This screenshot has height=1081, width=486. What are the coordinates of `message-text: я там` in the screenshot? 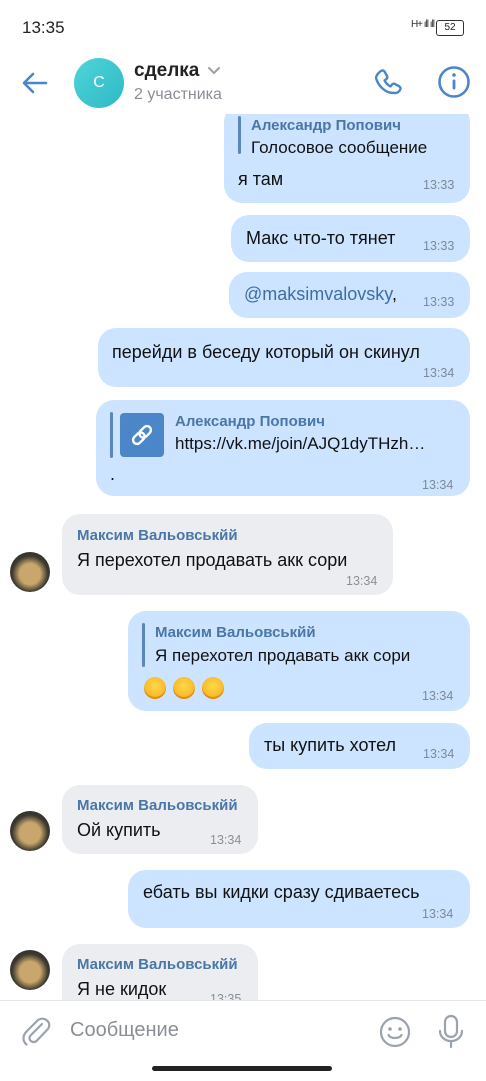 It's located at (261, 179).